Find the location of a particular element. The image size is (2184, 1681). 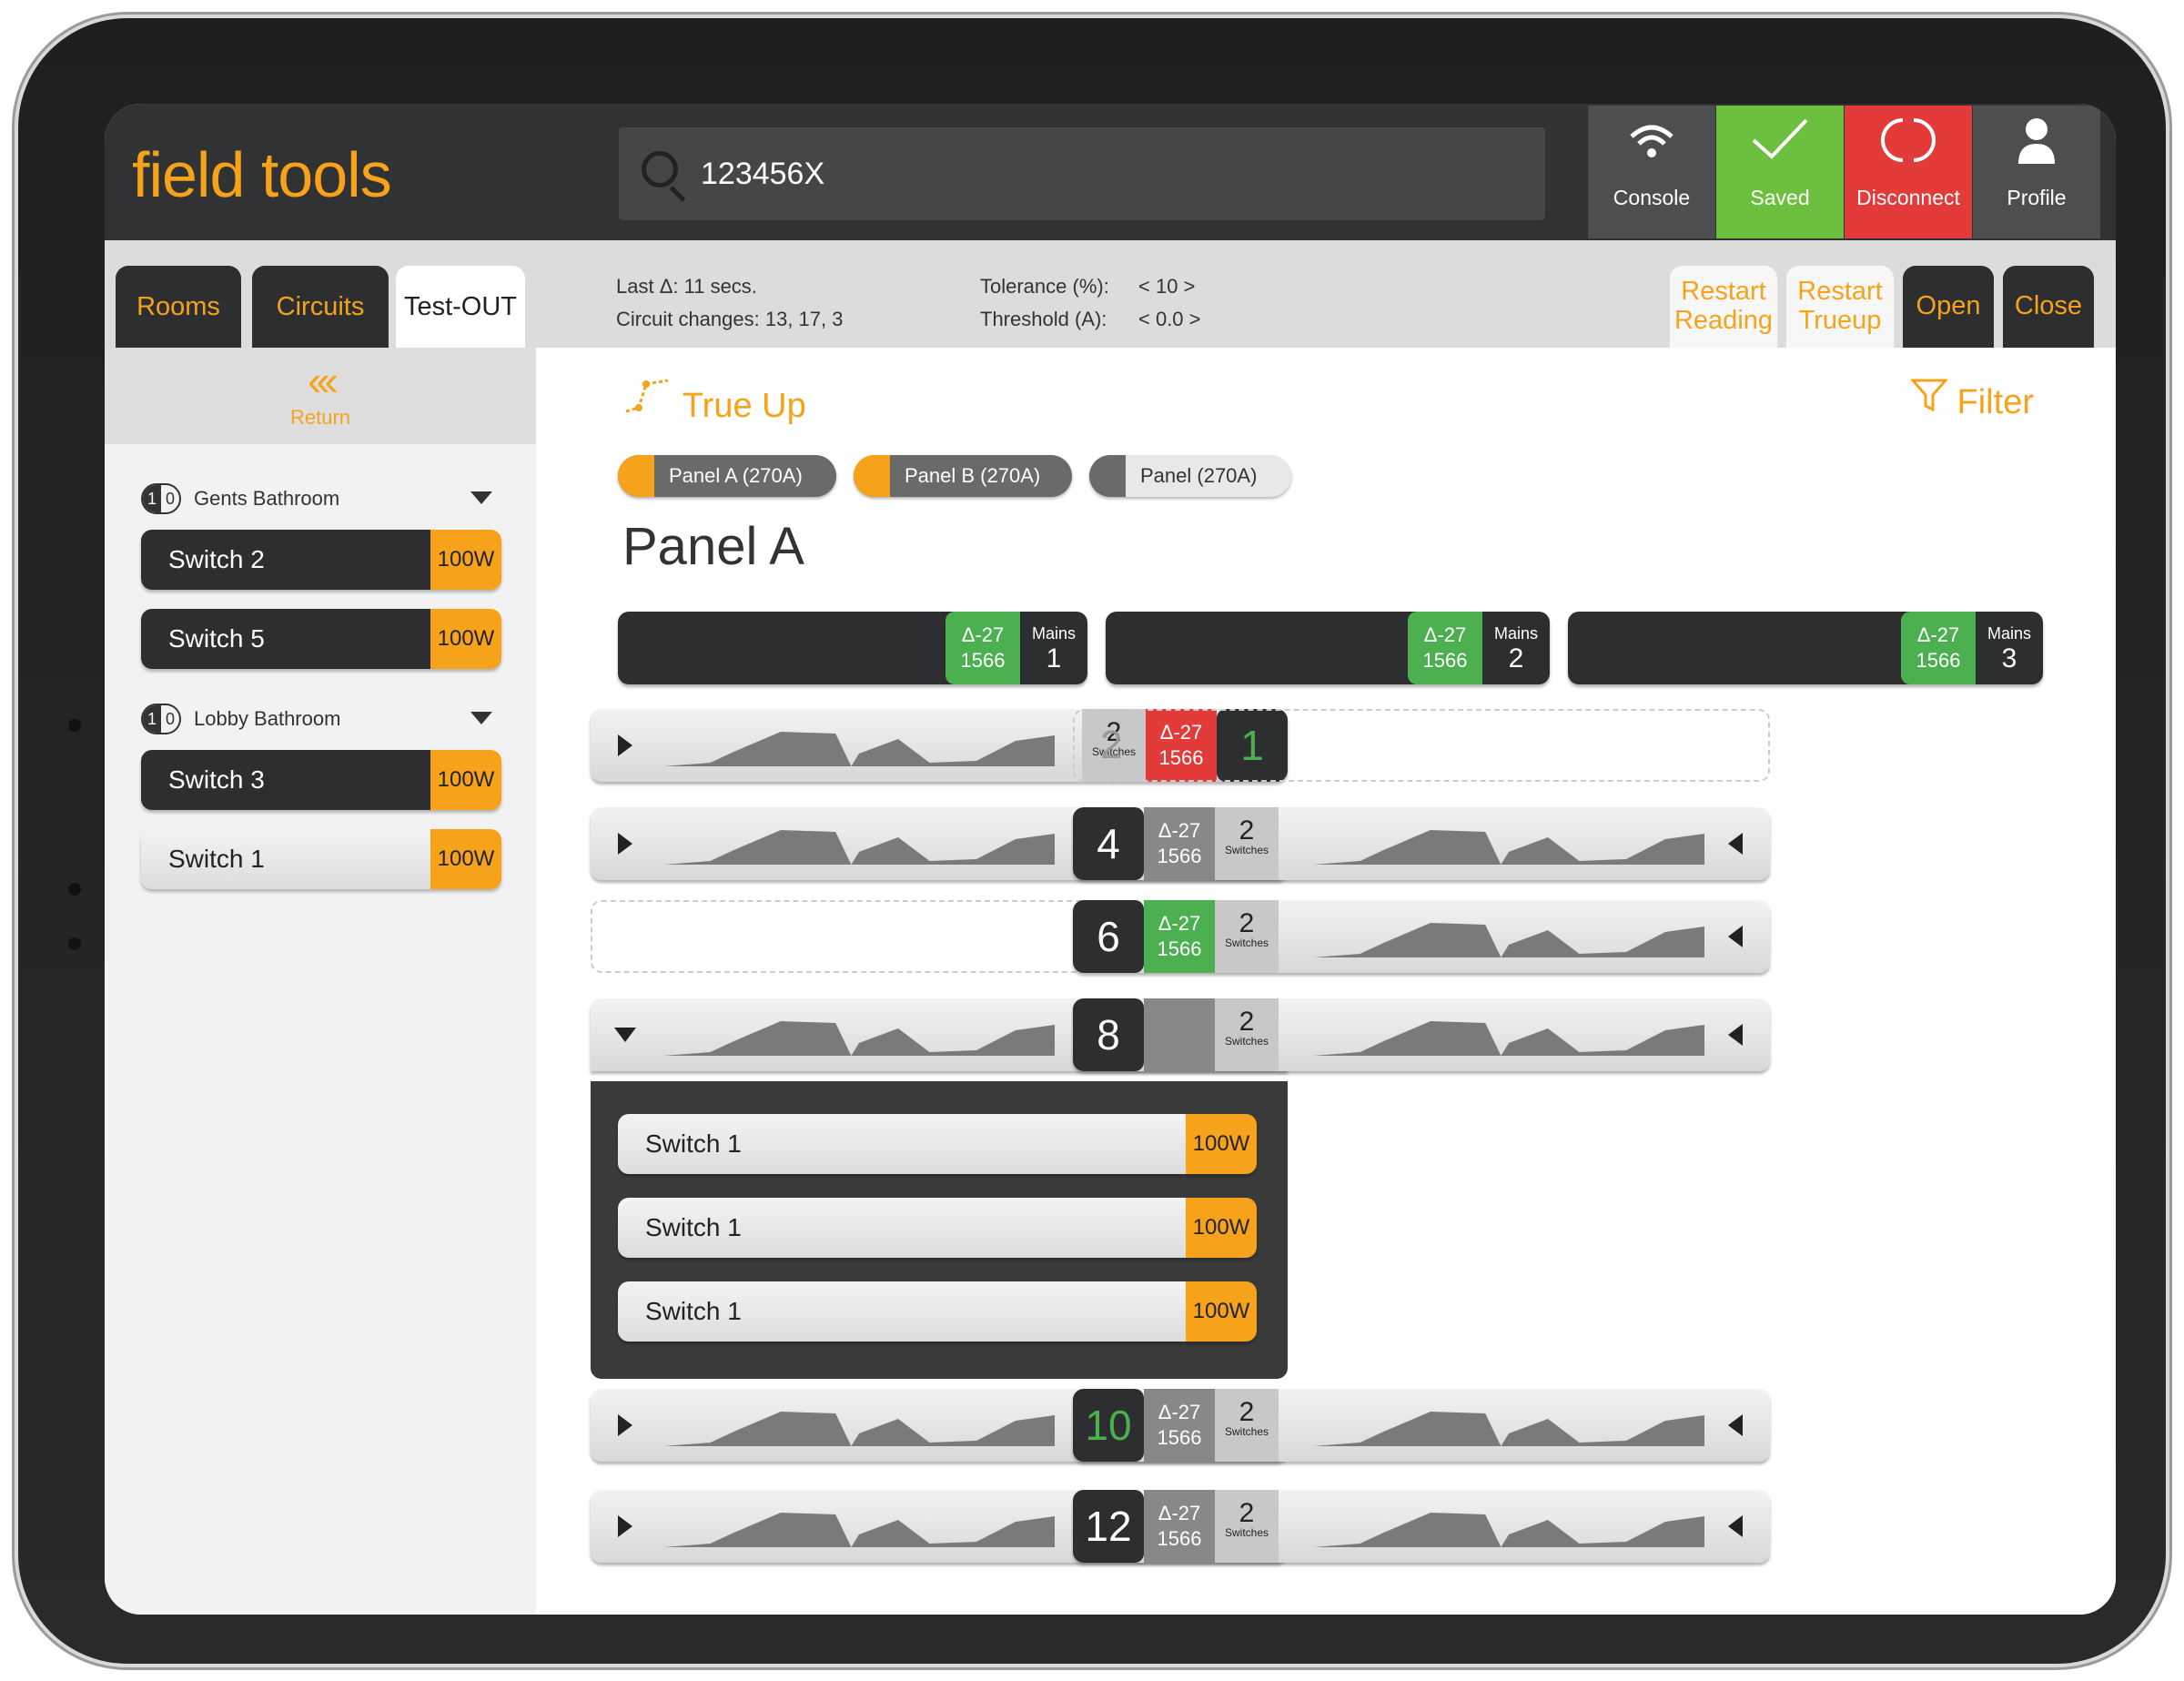

console-button: Console is located at coordinates (1652, 172).